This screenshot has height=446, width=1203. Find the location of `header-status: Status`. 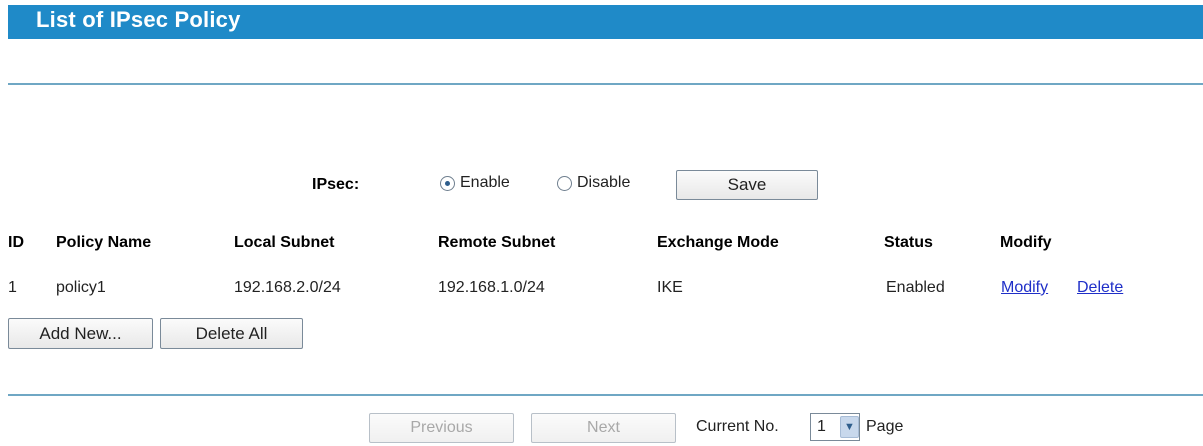

header-status: Status is located at coordinates (908, 242).